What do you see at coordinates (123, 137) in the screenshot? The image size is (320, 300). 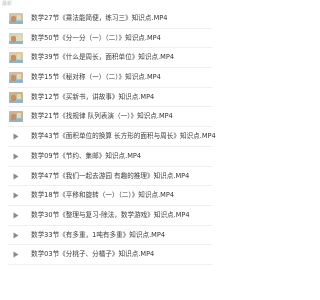 I see `file-name: 数学43节《面积单位的换算 长方形的面积与周长》知识点.MP4` at bounding box center [123, 137].